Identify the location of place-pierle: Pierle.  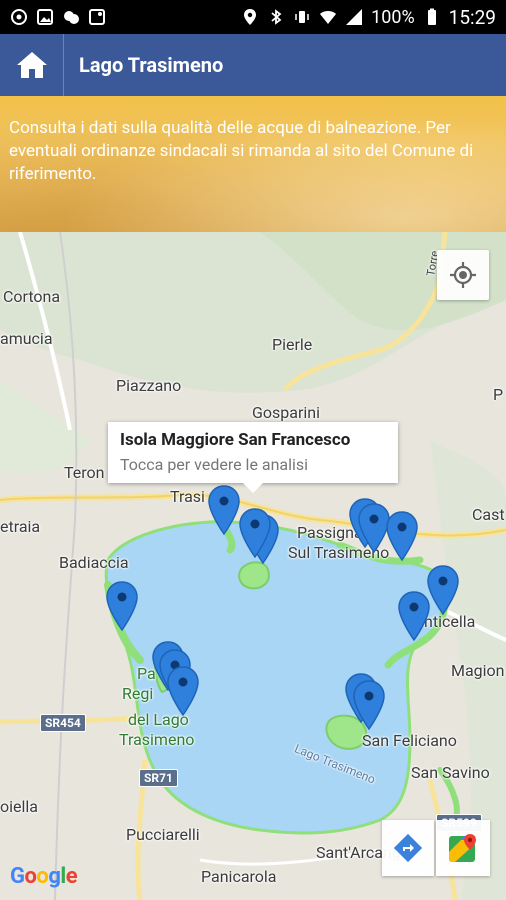
(292, 344).